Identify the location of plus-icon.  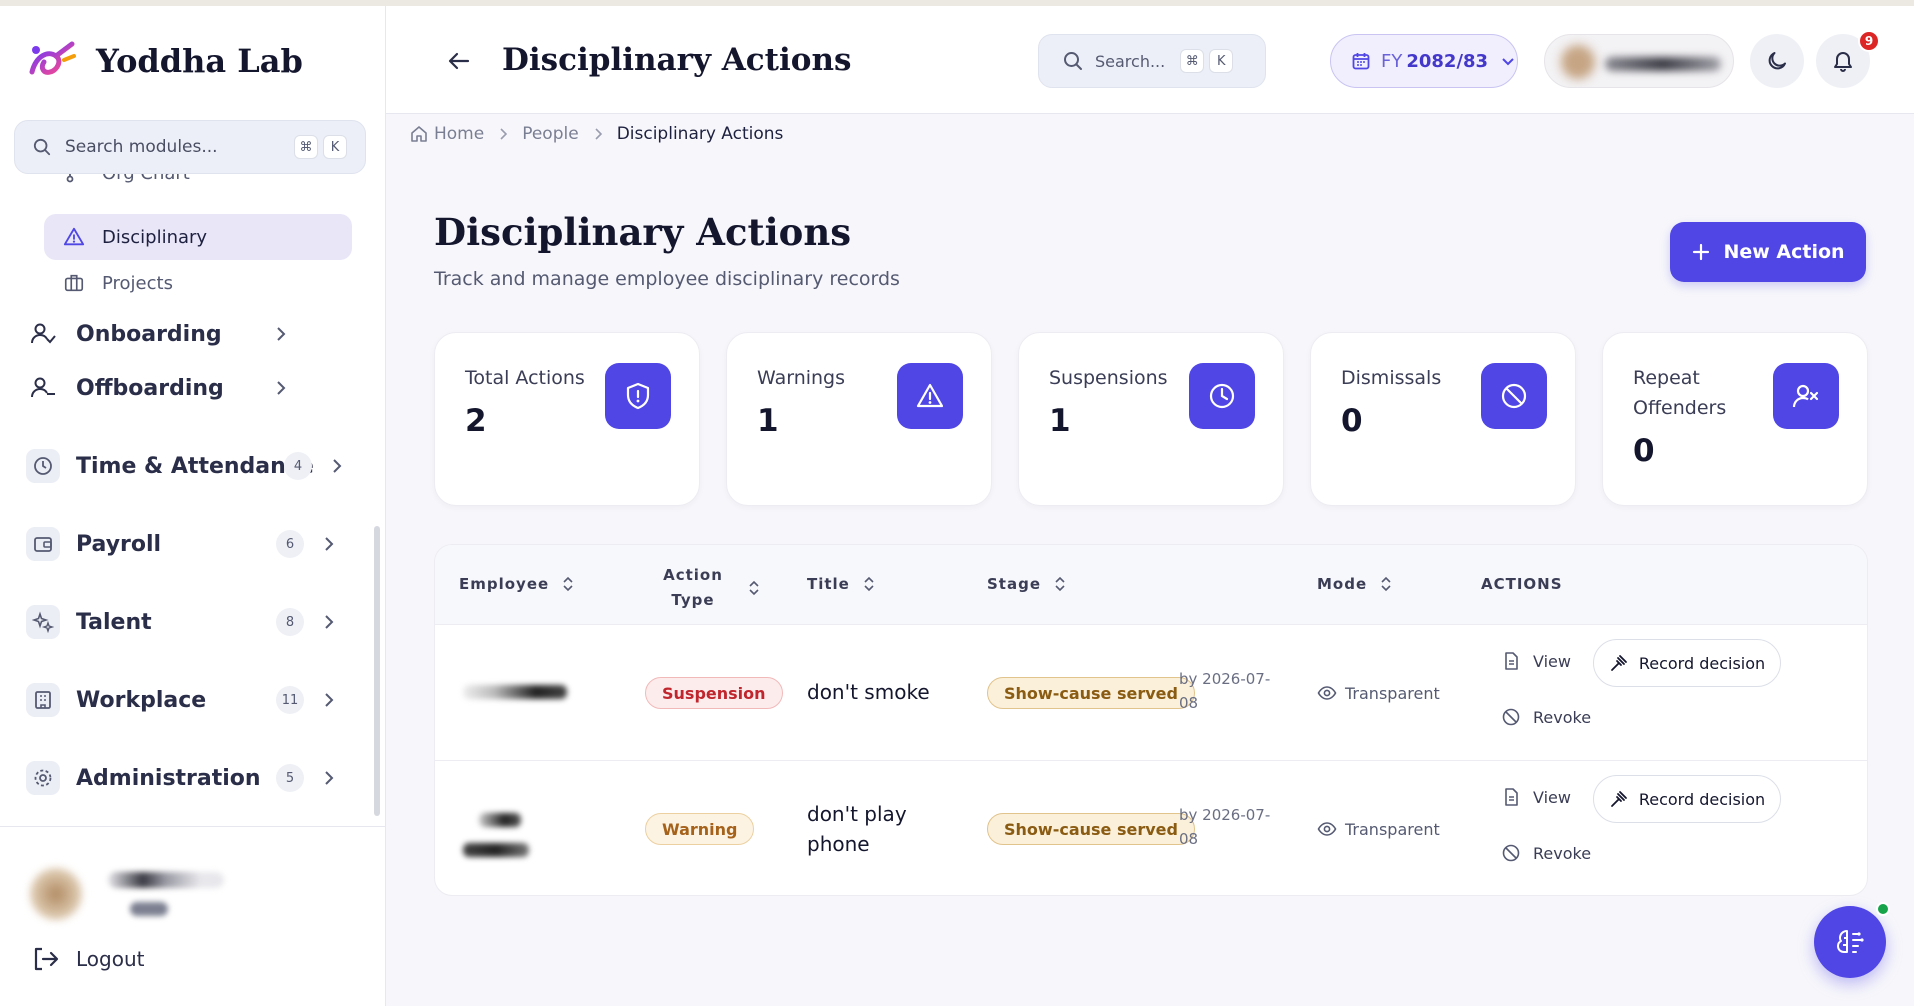
(1701, 252).